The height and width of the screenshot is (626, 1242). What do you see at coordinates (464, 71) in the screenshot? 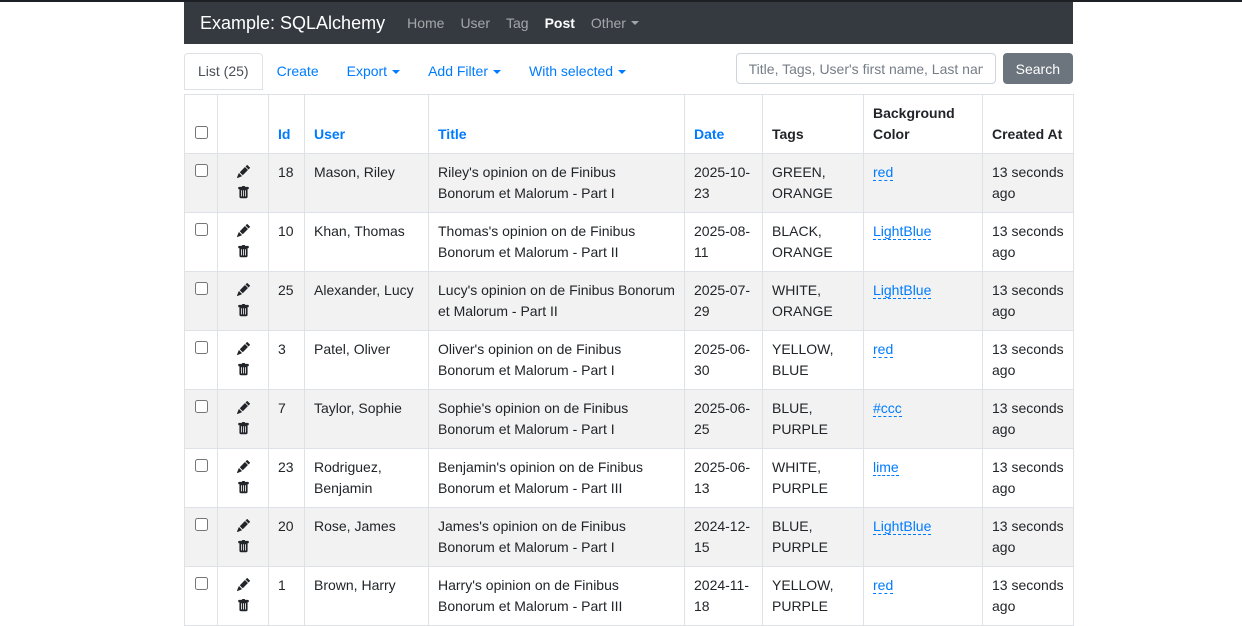
I see `toolbar-add-filter: Add Filter` at bounding box center [464, 71].